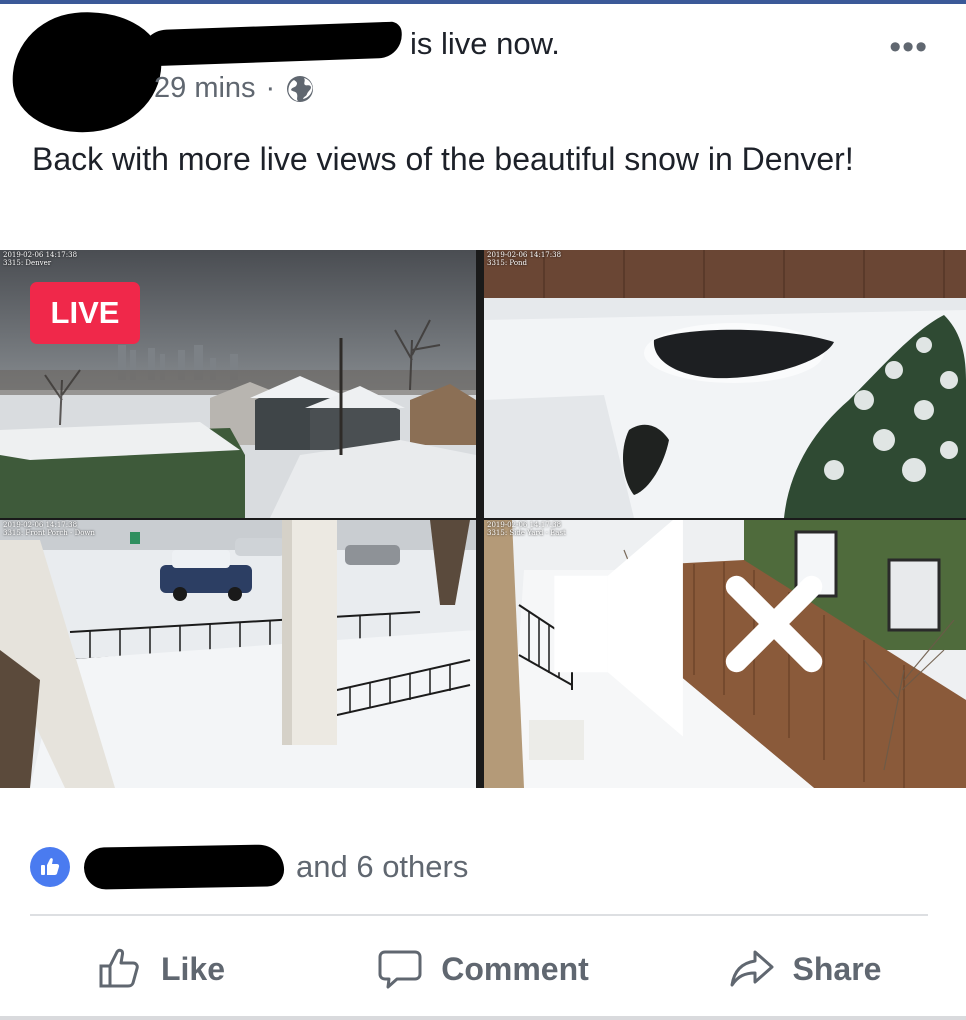  What do you see at coordinates (300, 89) in the screenshot?
I see `globe-icon` at bounding box center [300, 89].